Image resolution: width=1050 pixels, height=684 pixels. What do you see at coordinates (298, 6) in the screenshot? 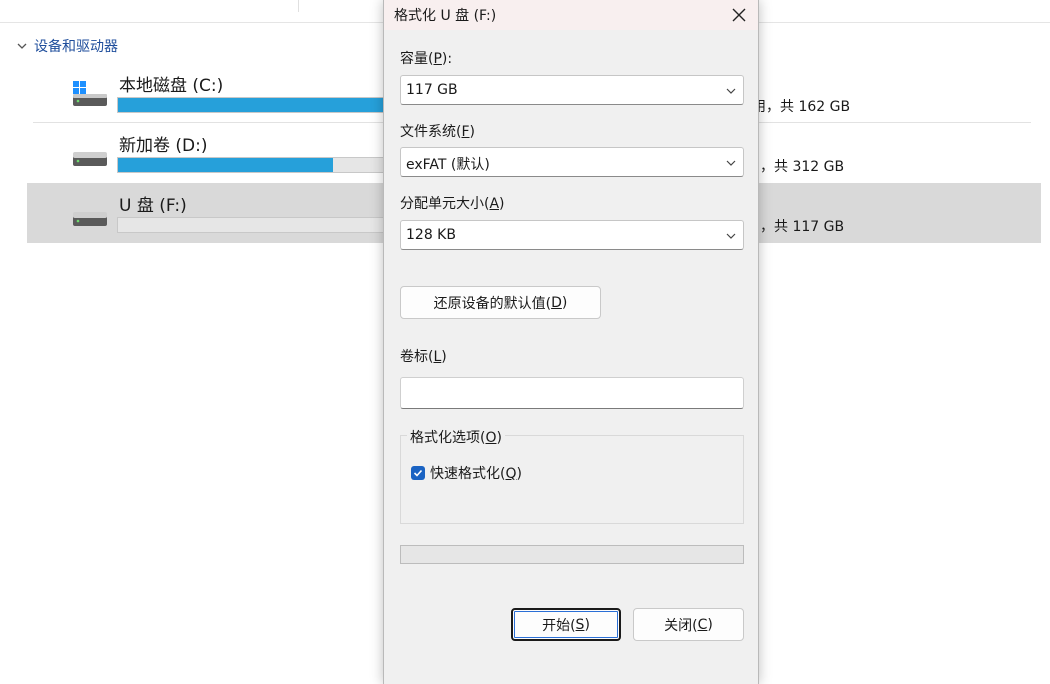
I see `column-divider` at bounding box center [298, 6].